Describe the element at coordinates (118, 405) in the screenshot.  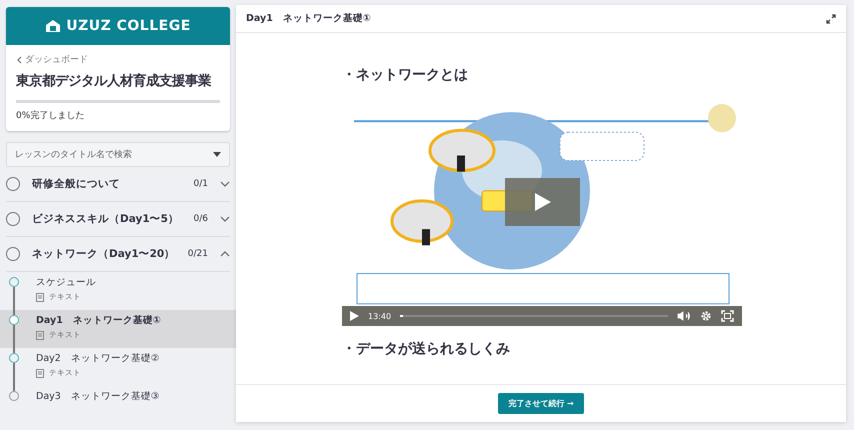
I see `lesson-item: Day3 ネットワーク基礎③` at that location.